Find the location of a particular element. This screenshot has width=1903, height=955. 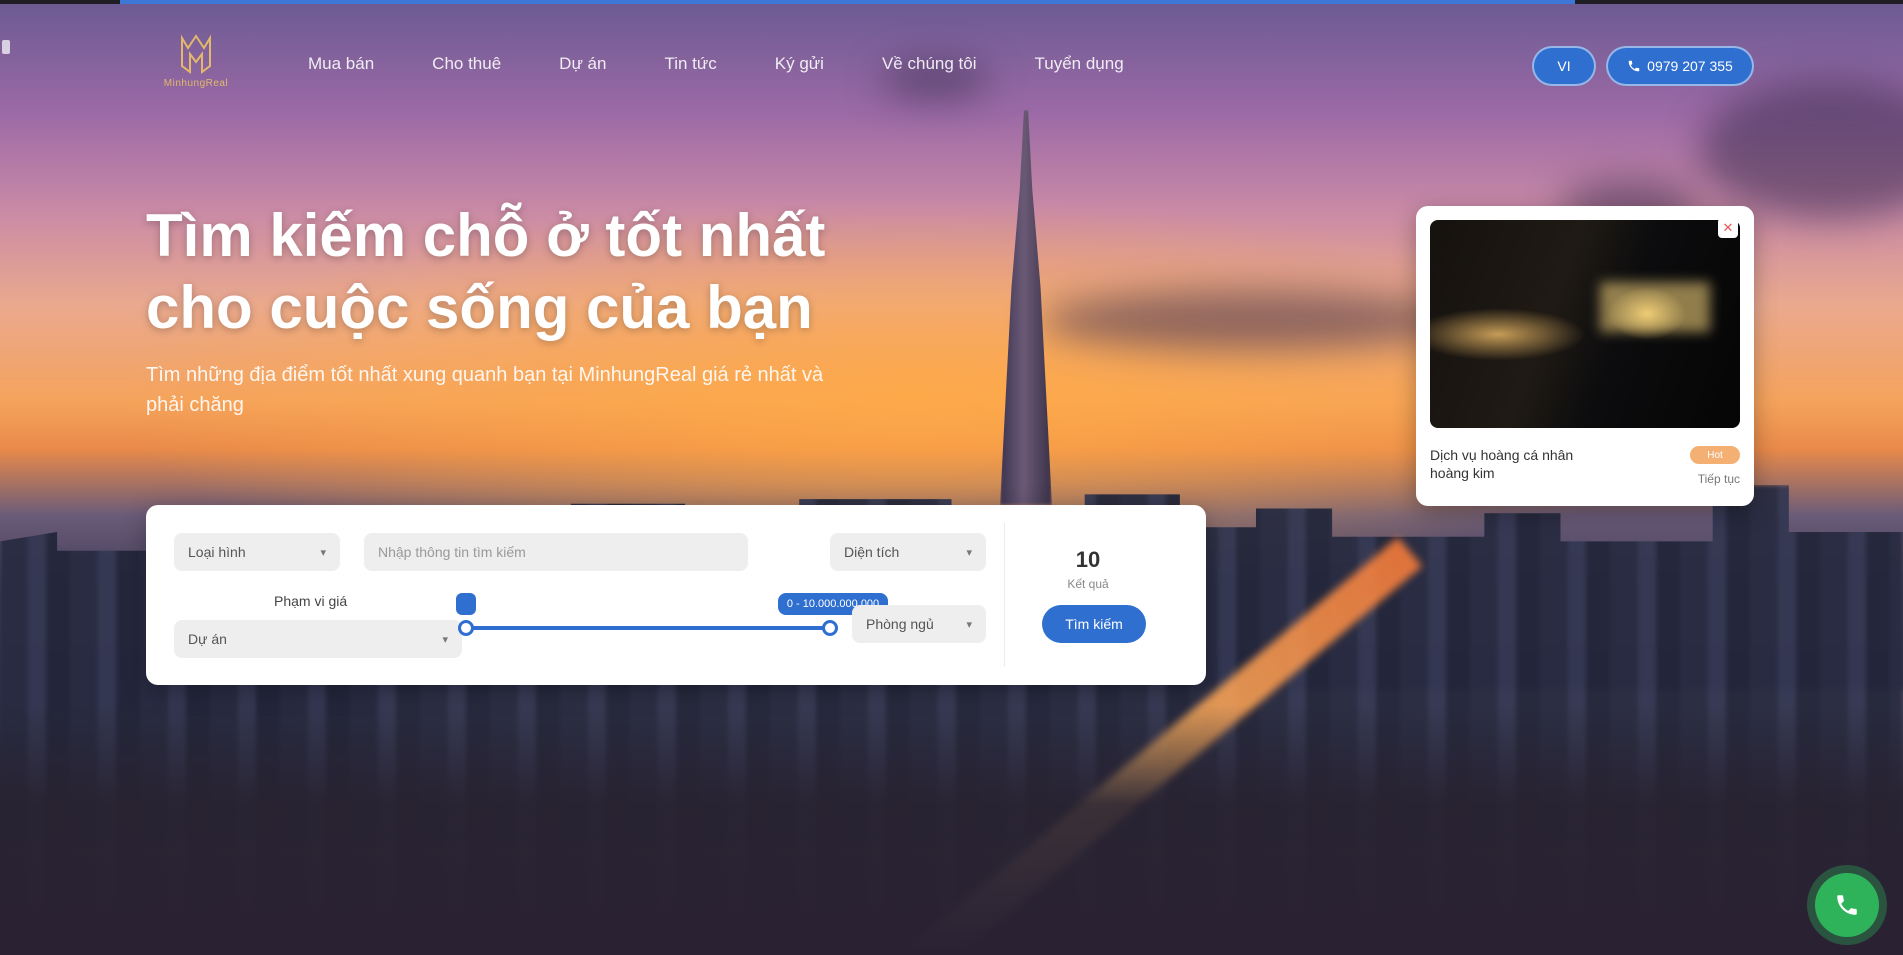

result-count-label: Kết quả is located at coordinates (1088, 584).